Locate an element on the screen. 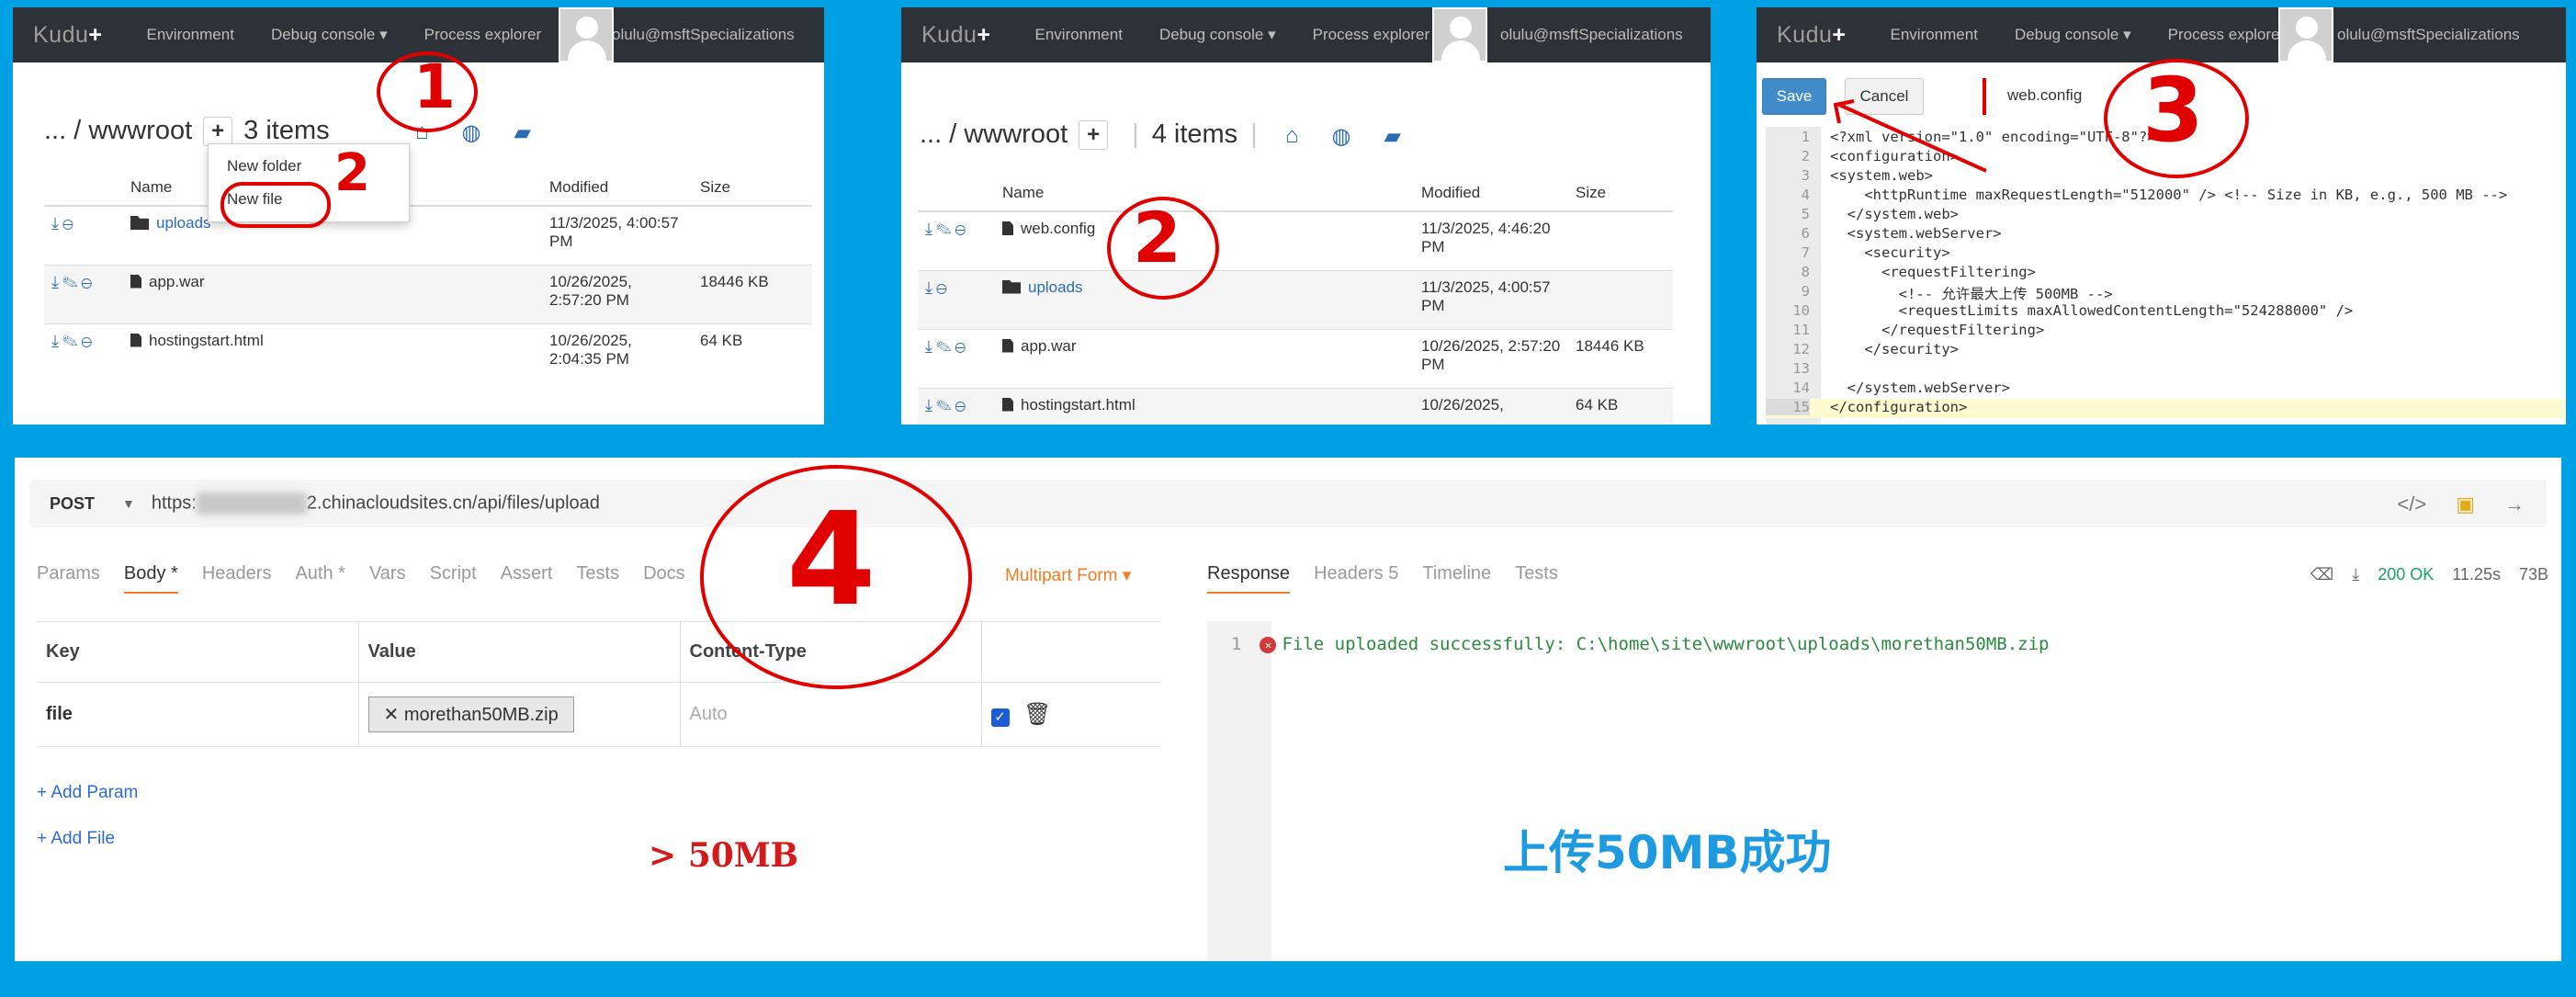  annotation-number: 2 is located at coordinates (1157, 237).